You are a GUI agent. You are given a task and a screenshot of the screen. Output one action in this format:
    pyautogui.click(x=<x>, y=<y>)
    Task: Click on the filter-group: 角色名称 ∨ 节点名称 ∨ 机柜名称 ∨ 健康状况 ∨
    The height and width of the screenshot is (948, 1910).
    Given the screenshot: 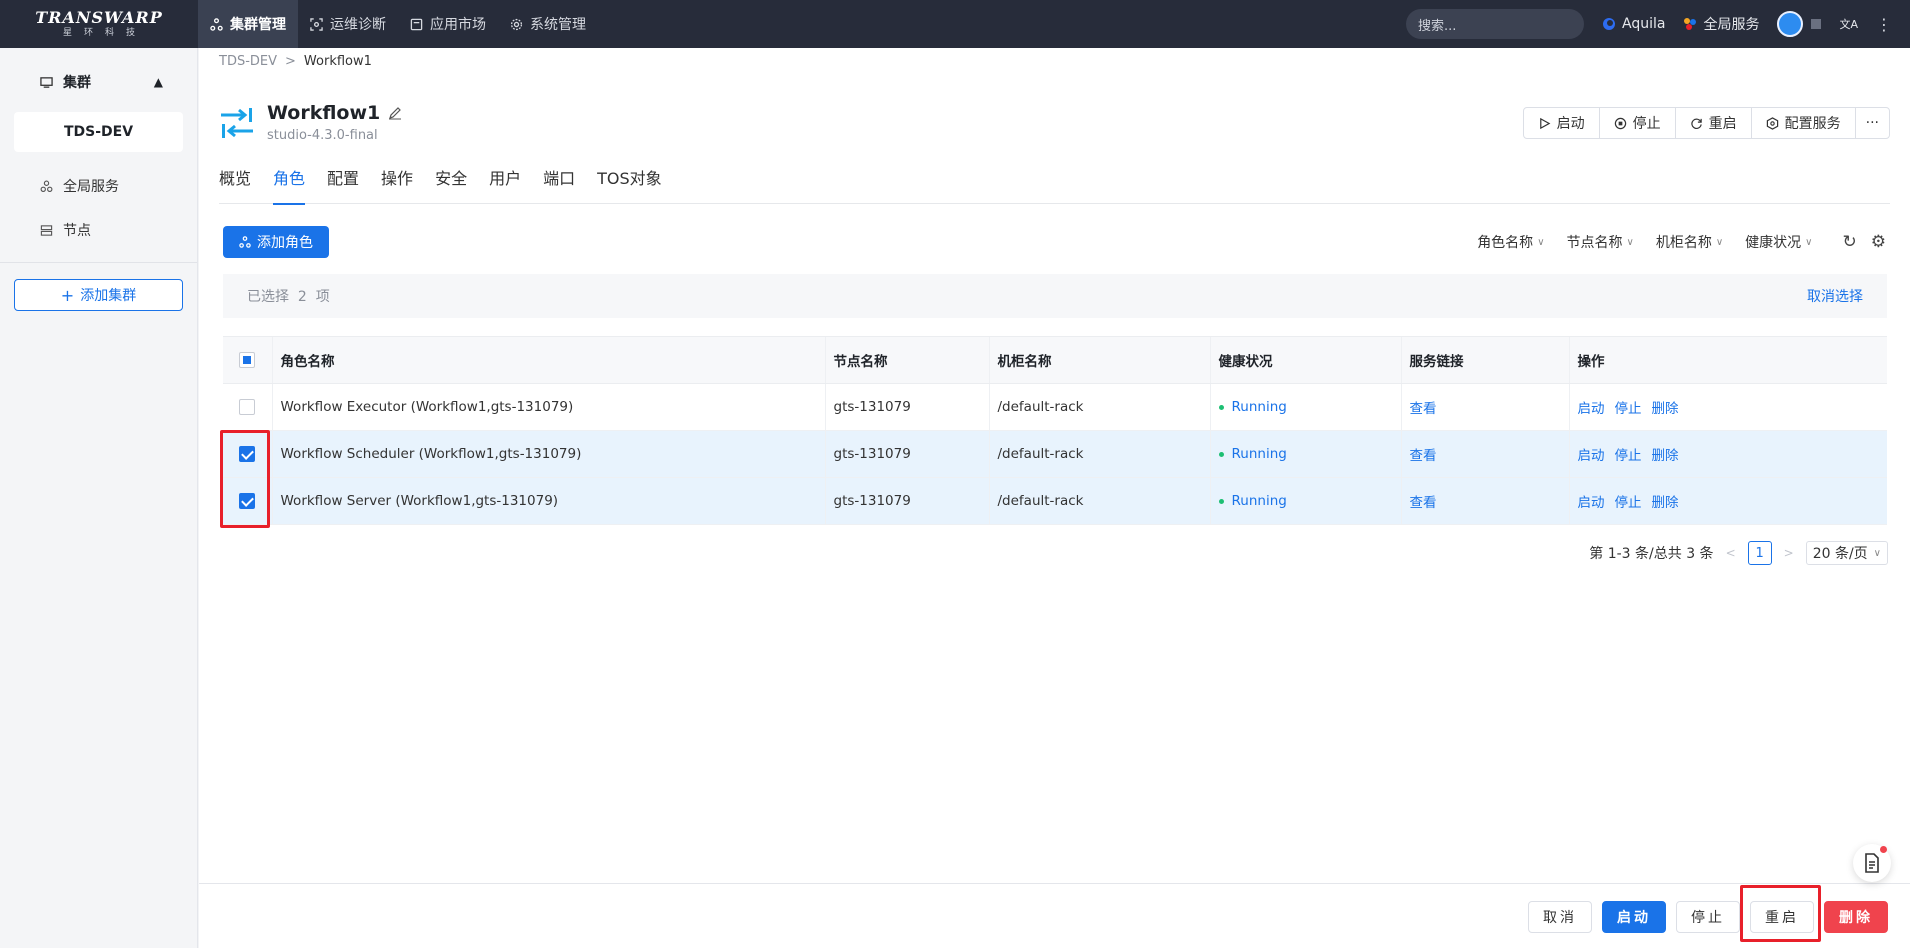 What is the action you would take?
    pyautogui.click(x=1644, y=242)
    